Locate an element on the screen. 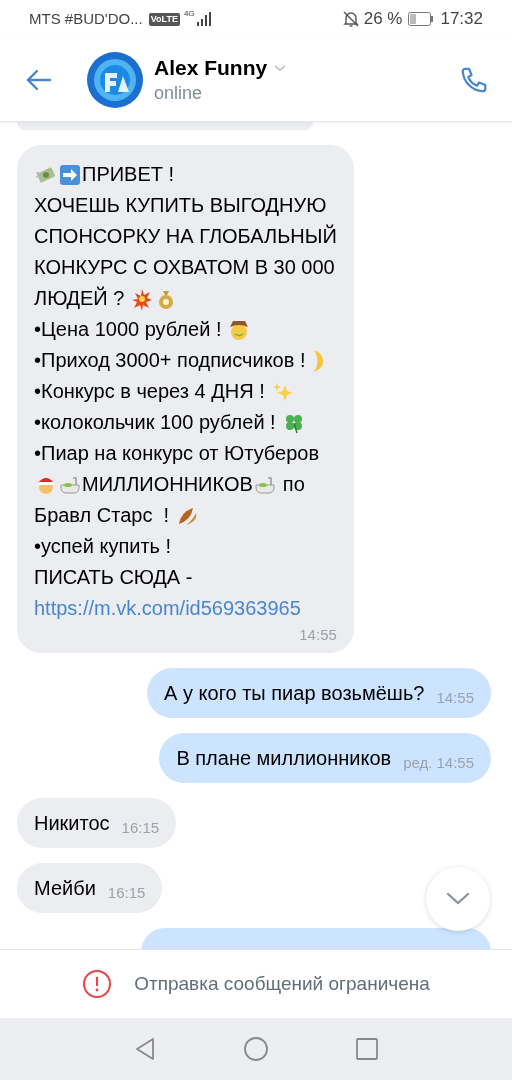  message-text: ПИСАТЬ СЮДА - is located at coordinates (113, 577).